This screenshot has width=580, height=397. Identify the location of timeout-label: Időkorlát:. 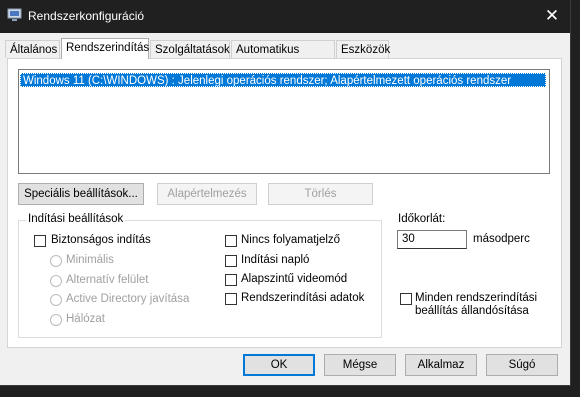
(422, 219).